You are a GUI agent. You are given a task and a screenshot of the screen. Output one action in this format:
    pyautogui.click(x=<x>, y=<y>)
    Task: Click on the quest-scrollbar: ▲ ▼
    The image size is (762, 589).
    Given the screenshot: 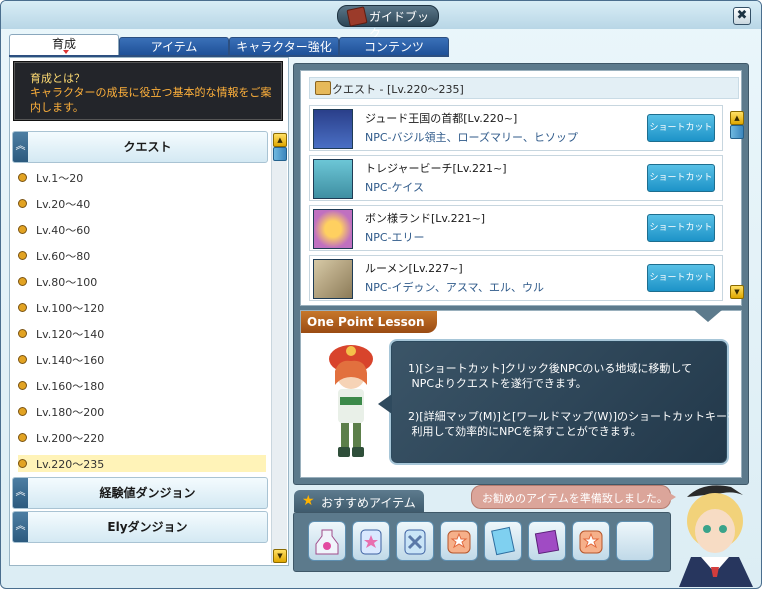 What is the action you would take?
    pyautogui.click(x=736, y=205)
    